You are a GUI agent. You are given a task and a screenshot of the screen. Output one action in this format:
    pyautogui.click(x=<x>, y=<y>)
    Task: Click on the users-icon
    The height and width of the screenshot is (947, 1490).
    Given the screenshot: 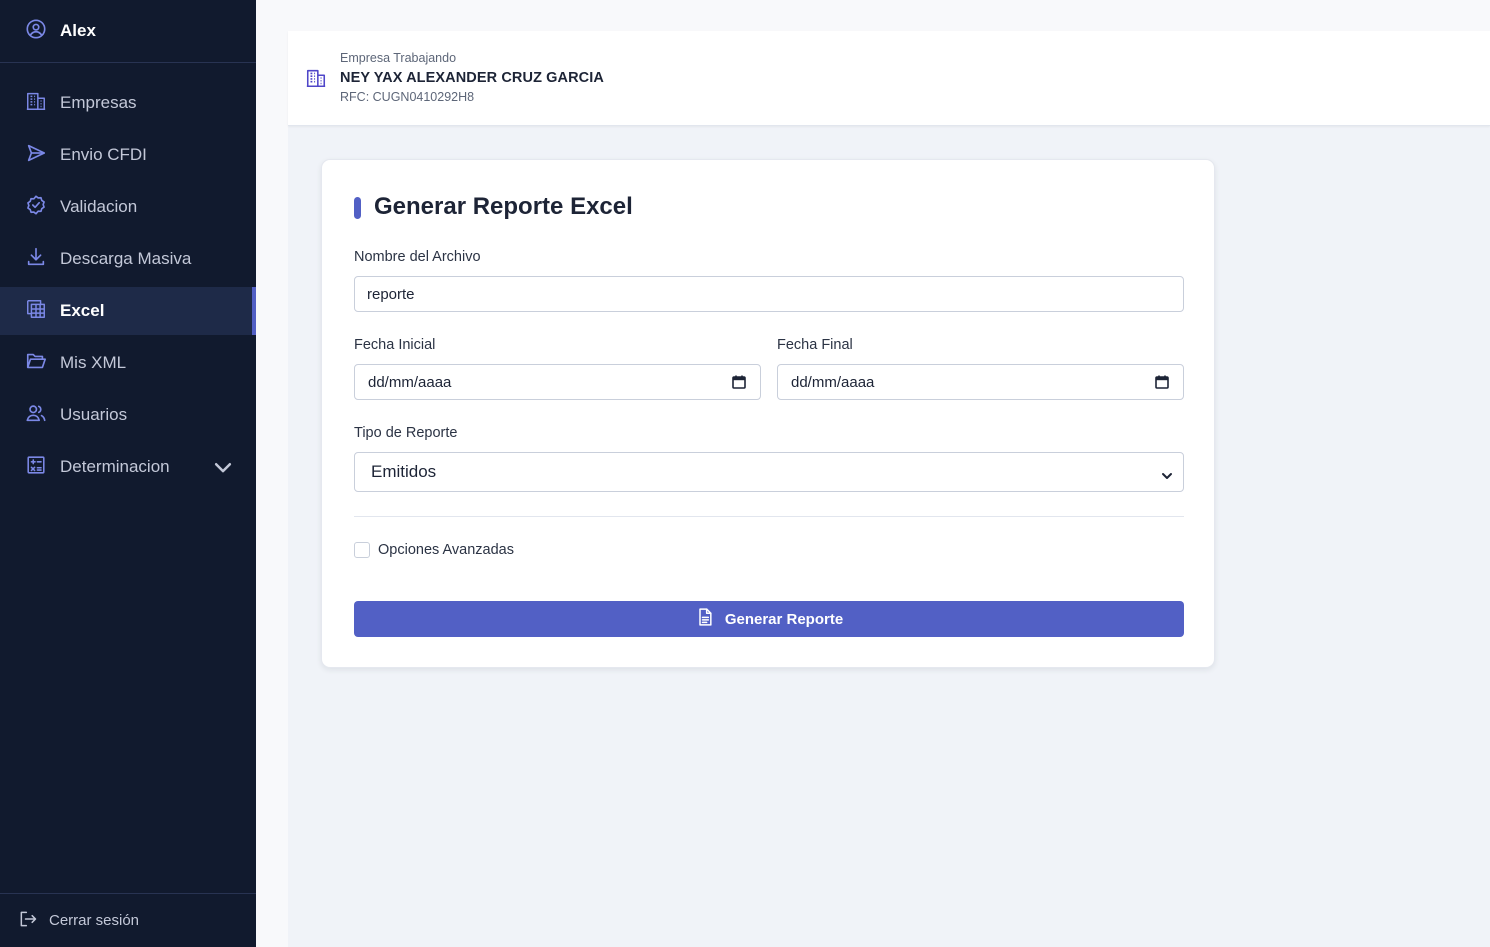 What is the action you would take?
    pyautogui.click(x=36, y=415)
    